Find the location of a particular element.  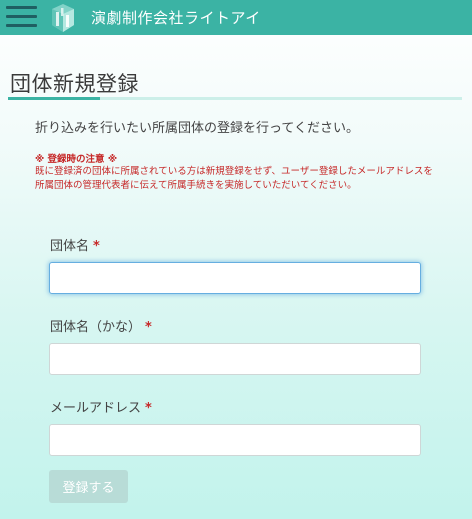

app-header: 演劇制作会社ライトアイ is located at coordinates (236, 17).